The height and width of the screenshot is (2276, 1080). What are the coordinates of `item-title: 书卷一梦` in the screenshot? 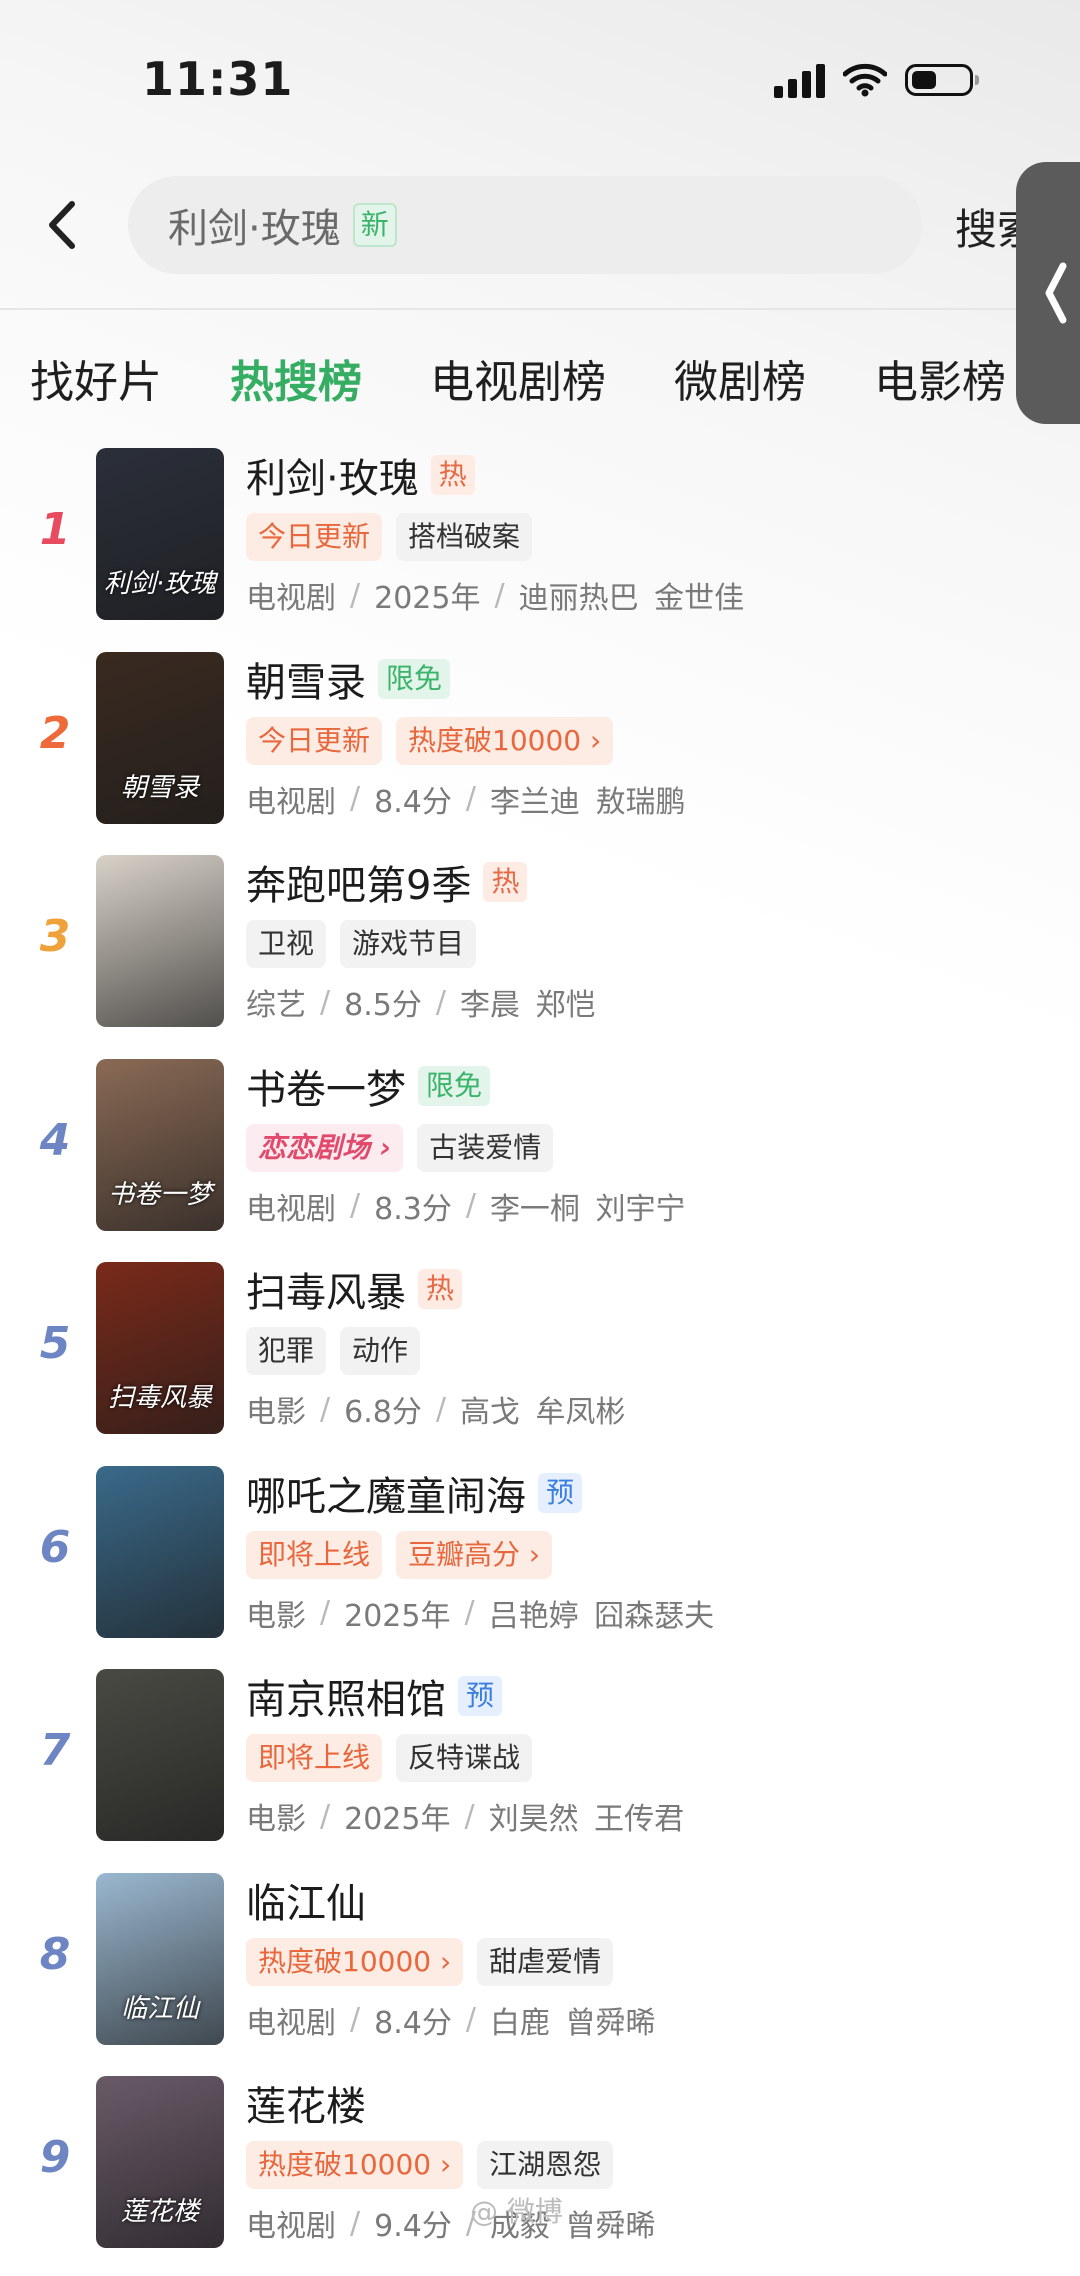 It's located at (326, 1089).